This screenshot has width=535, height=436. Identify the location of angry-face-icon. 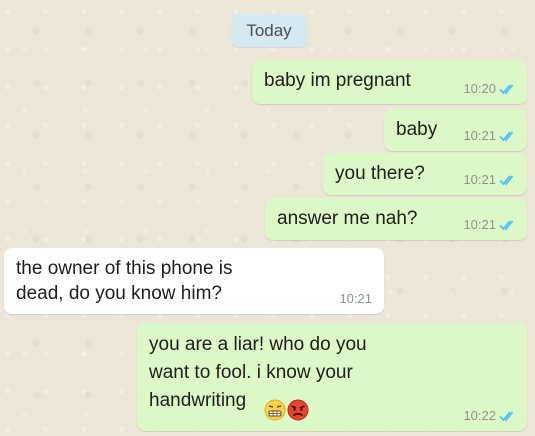
(298, 410).